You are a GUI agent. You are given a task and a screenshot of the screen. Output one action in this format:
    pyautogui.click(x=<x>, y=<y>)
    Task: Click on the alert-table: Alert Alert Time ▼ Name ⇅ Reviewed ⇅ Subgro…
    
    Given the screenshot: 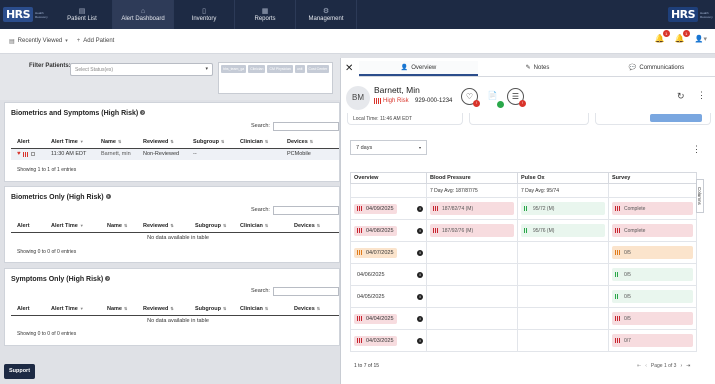 What is the action you would take?
    pyautogui.click(x=175, y=232)
    